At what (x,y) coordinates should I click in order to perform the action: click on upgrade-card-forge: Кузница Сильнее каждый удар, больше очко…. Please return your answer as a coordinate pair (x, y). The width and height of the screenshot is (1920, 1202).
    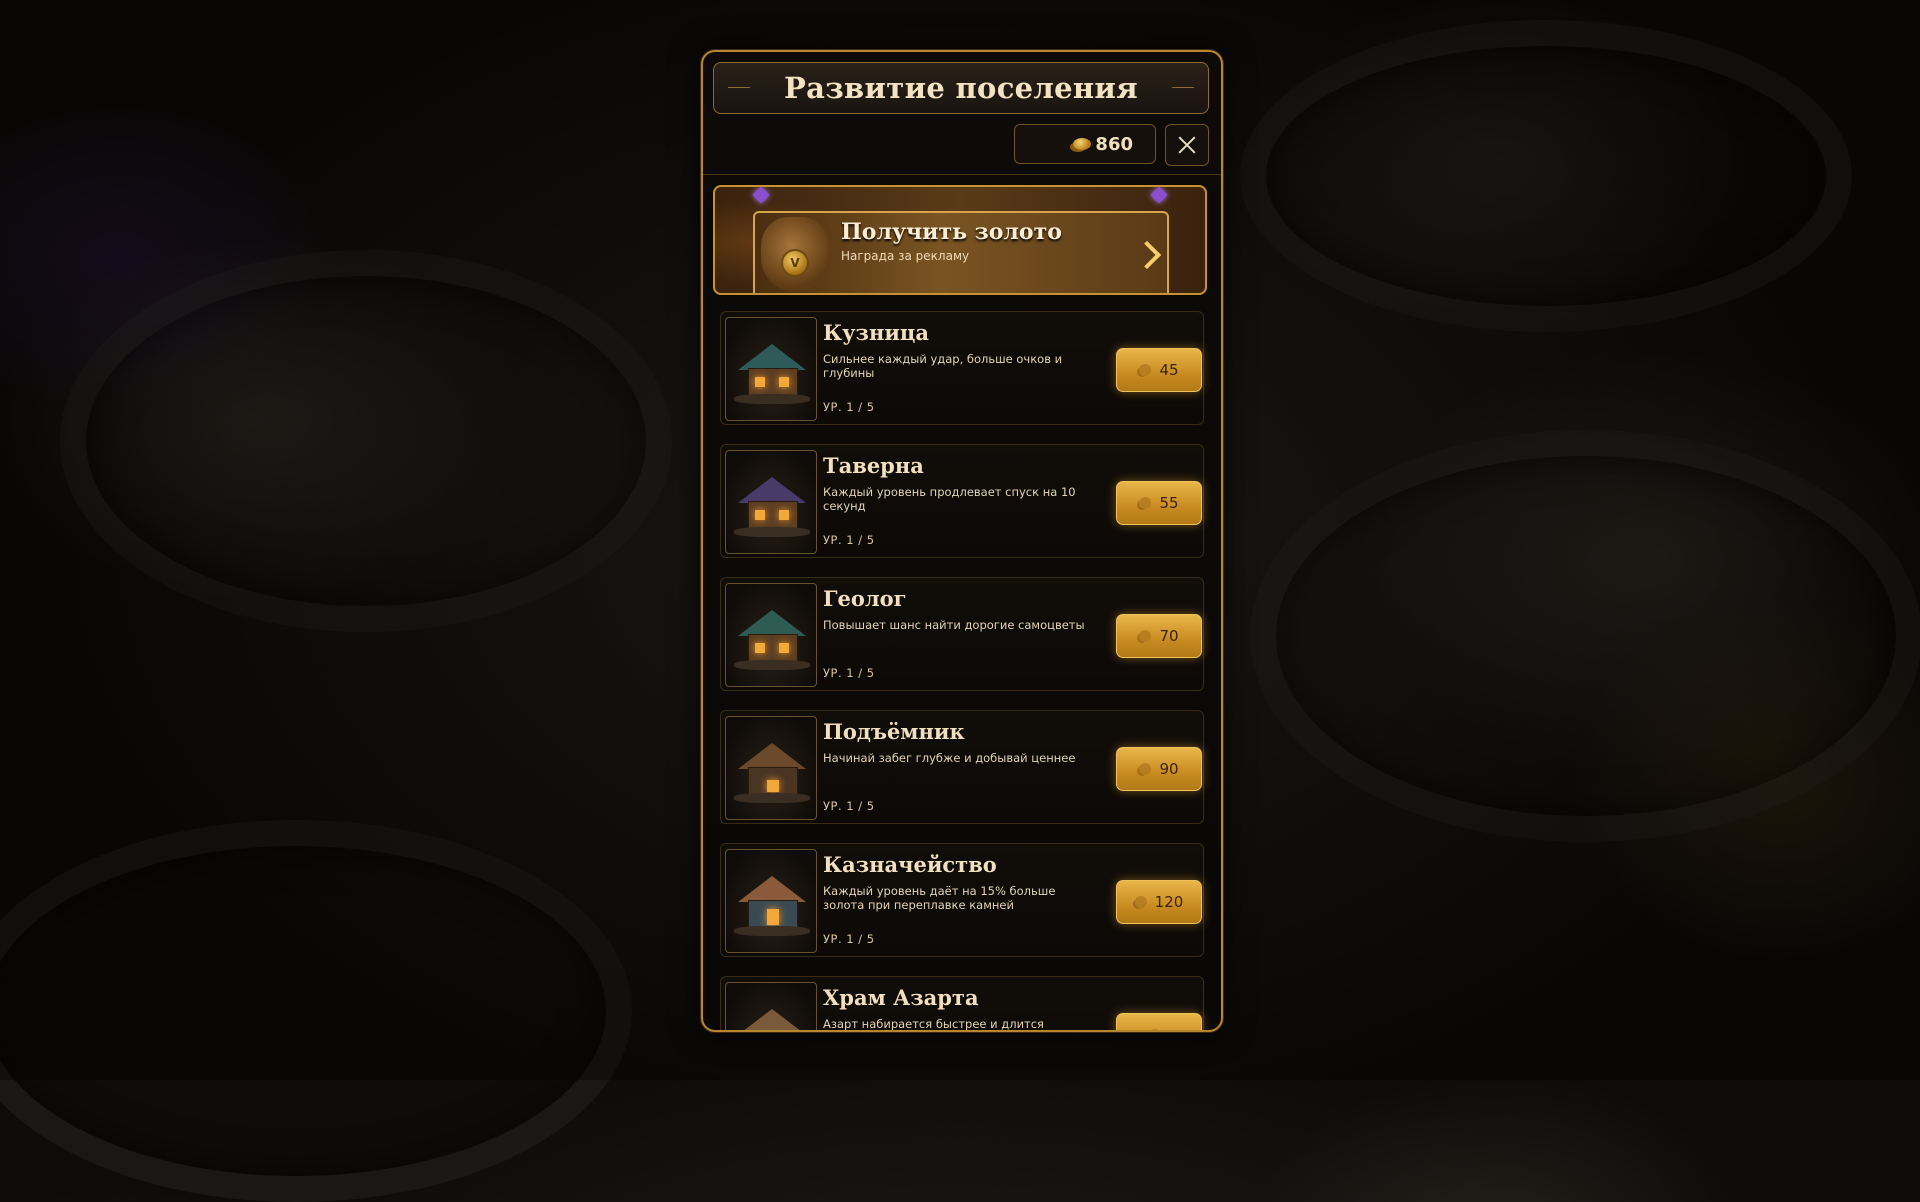
    Looking at the image, I should click on (962, 368).